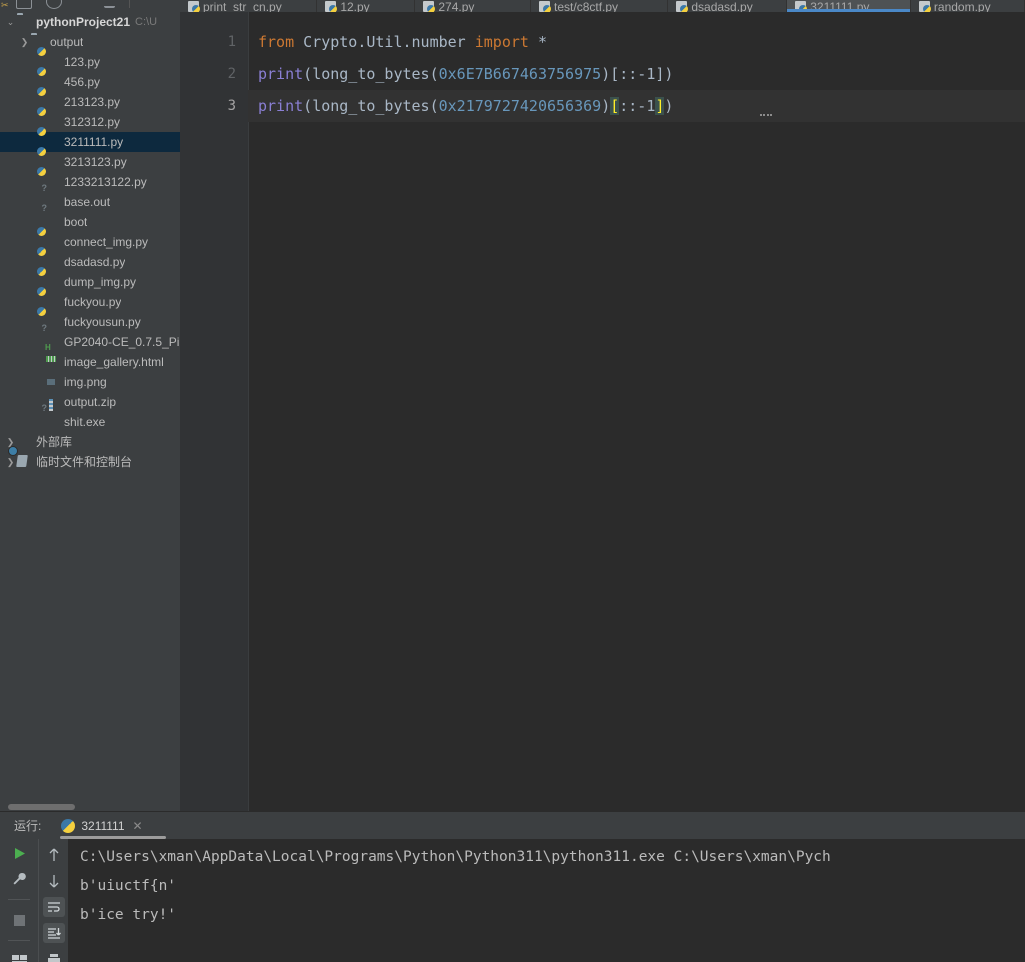  What do you see at coordinates (19, 957) in the screenshot?
I see `layout-icon` at bounding box center [19, 957].